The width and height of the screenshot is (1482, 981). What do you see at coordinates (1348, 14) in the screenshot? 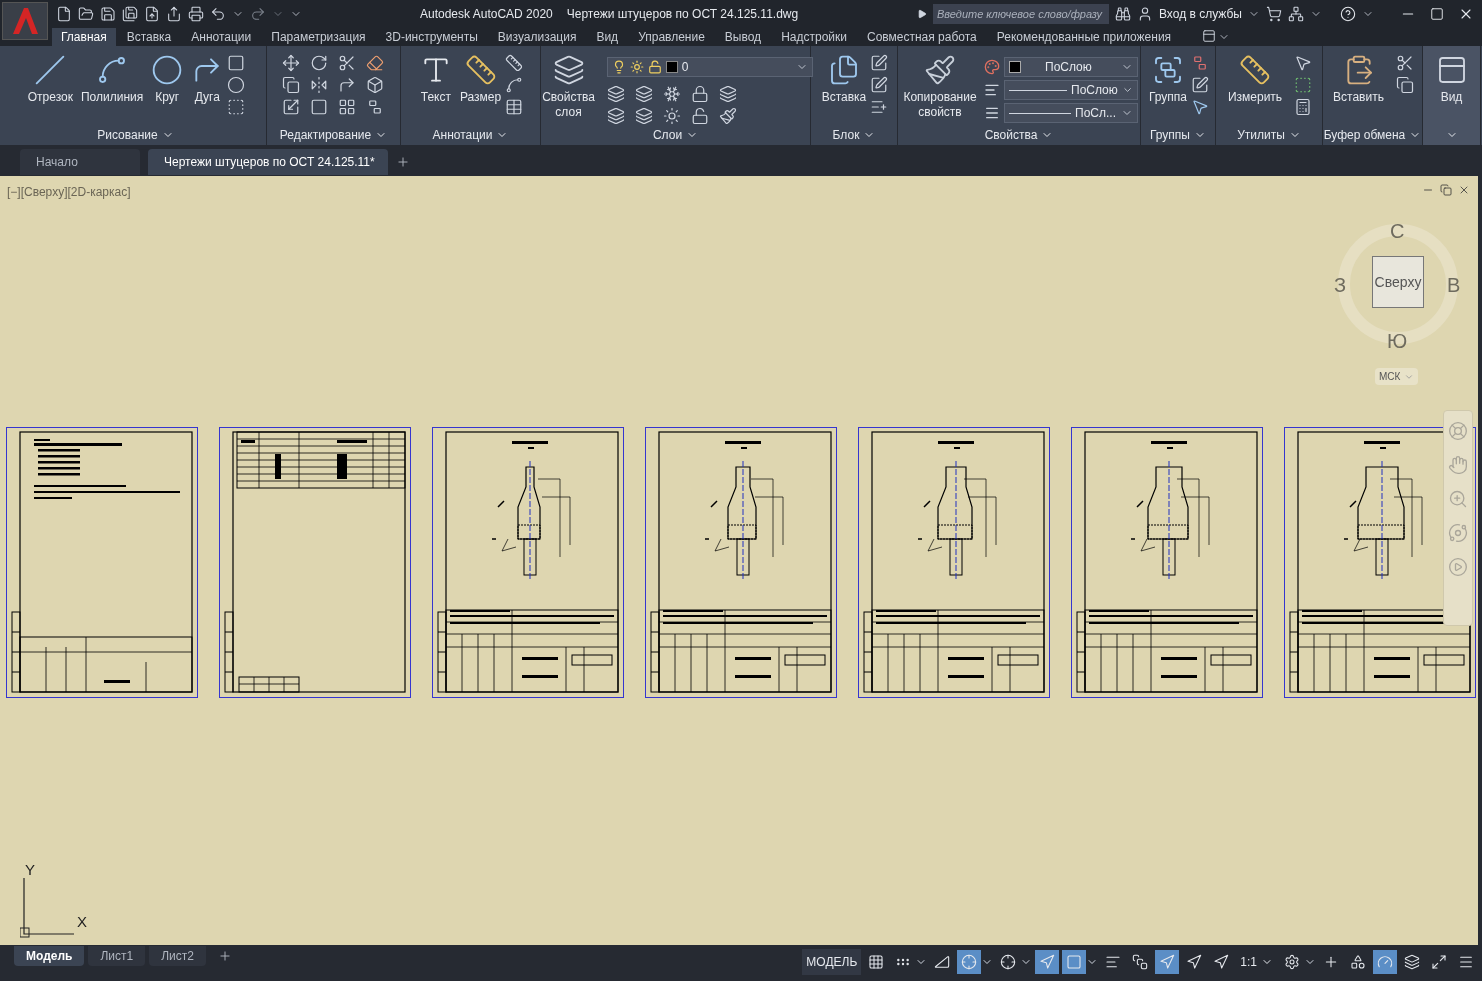
I see `help-icon` at bounding box center [1348, 14].